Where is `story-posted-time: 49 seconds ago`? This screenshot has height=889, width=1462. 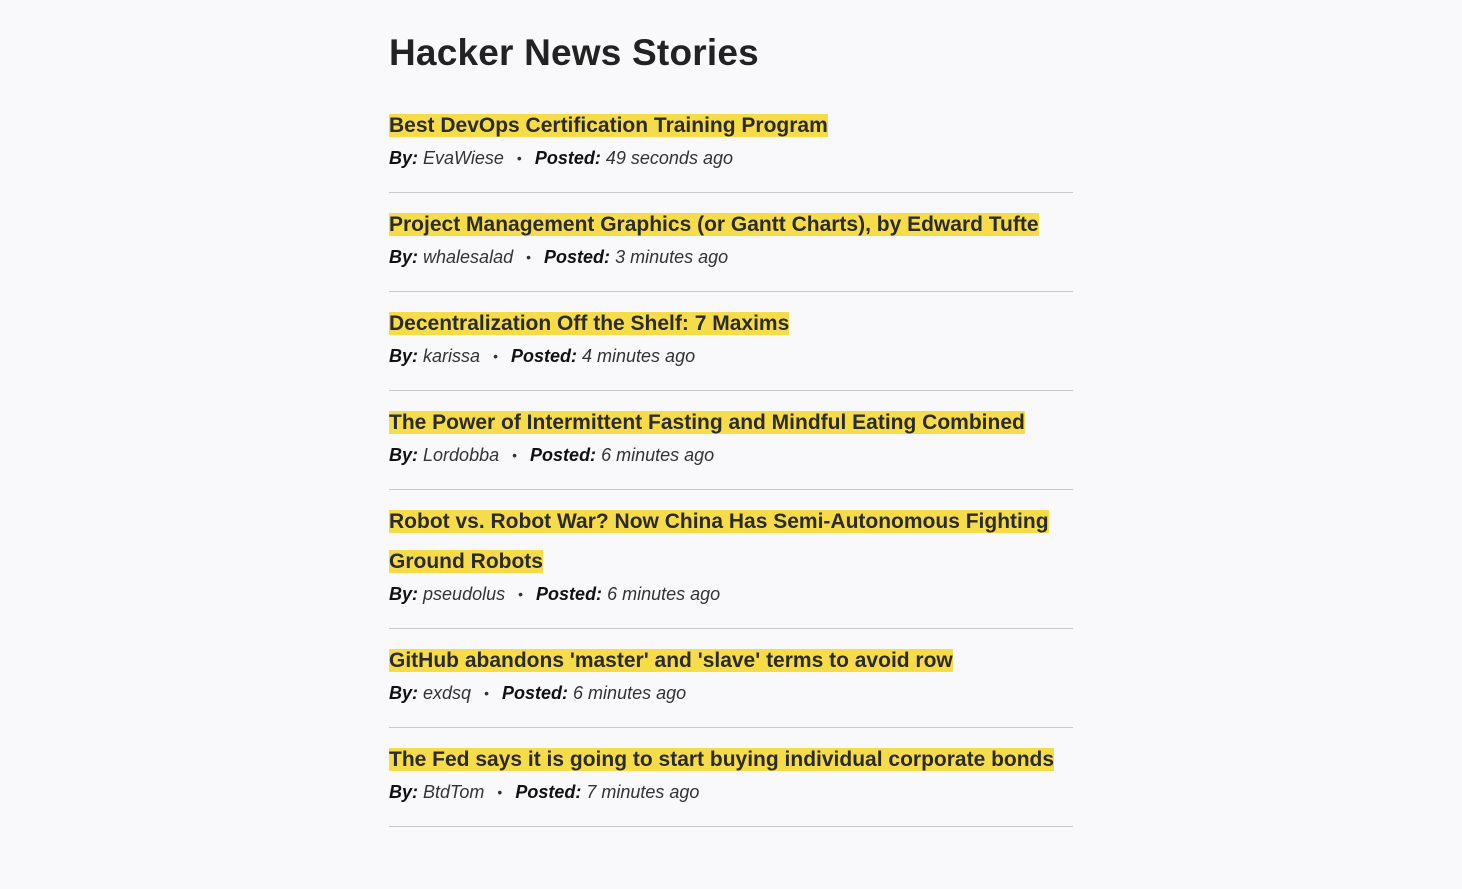 story-posted-time: 49 seconds ago is located at coordinates (669, 158).